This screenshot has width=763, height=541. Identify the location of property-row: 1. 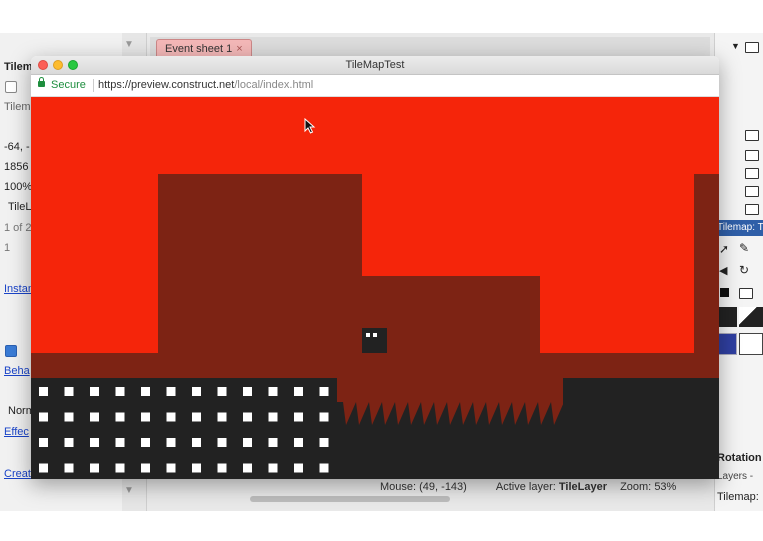
(7, 248).